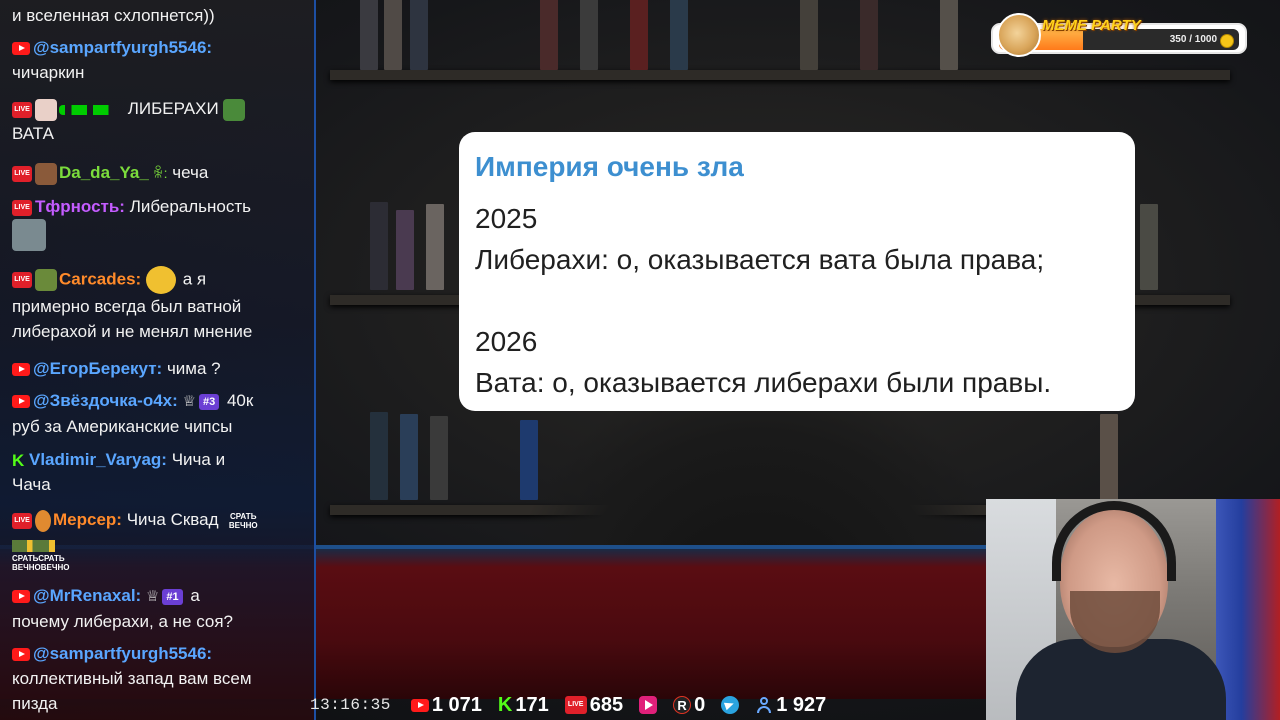 This screenshot has height=720, width=1280. I want to click on chat-message-text: чеча, so click(190, 172).